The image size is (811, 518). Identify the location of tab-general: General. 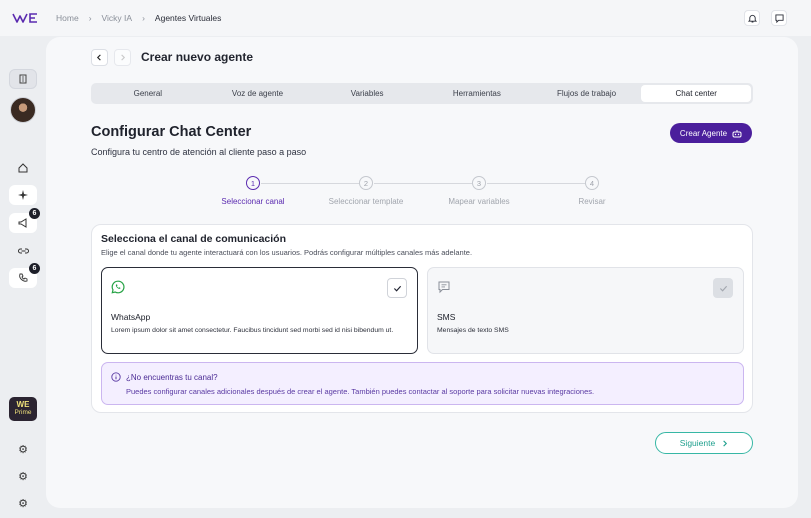
(148, 93).